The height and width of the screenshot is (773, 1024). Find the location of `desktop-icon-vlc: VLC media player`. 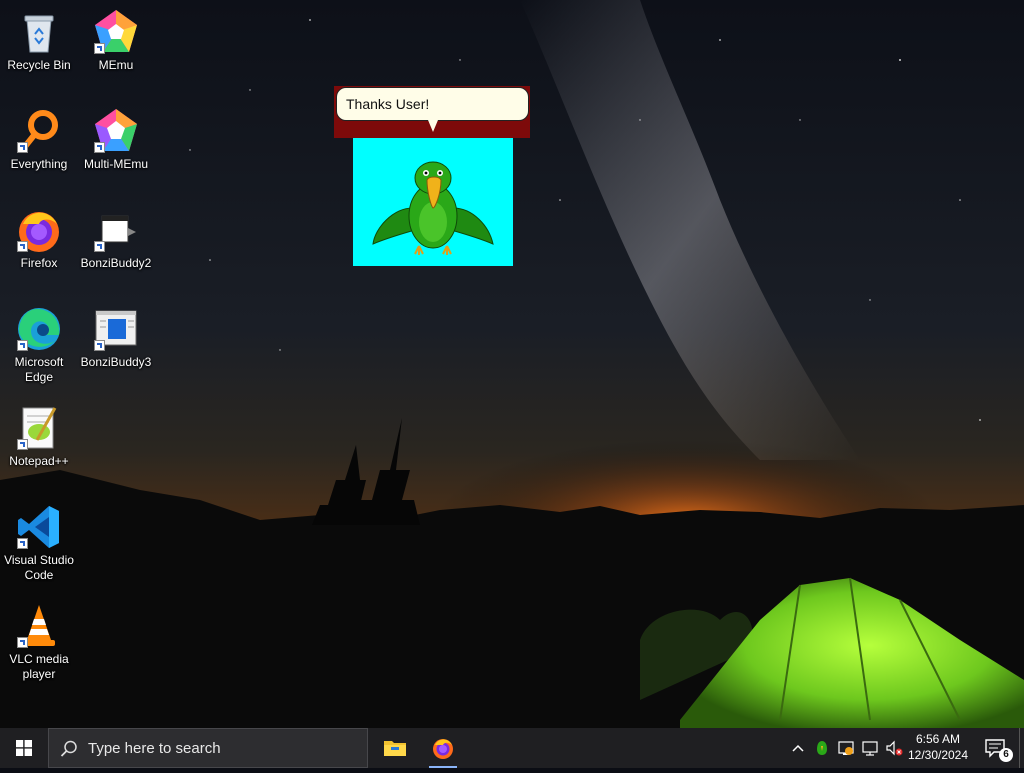

desktop-icon-vlc: VLC media player is located at coordinates (39, 642).